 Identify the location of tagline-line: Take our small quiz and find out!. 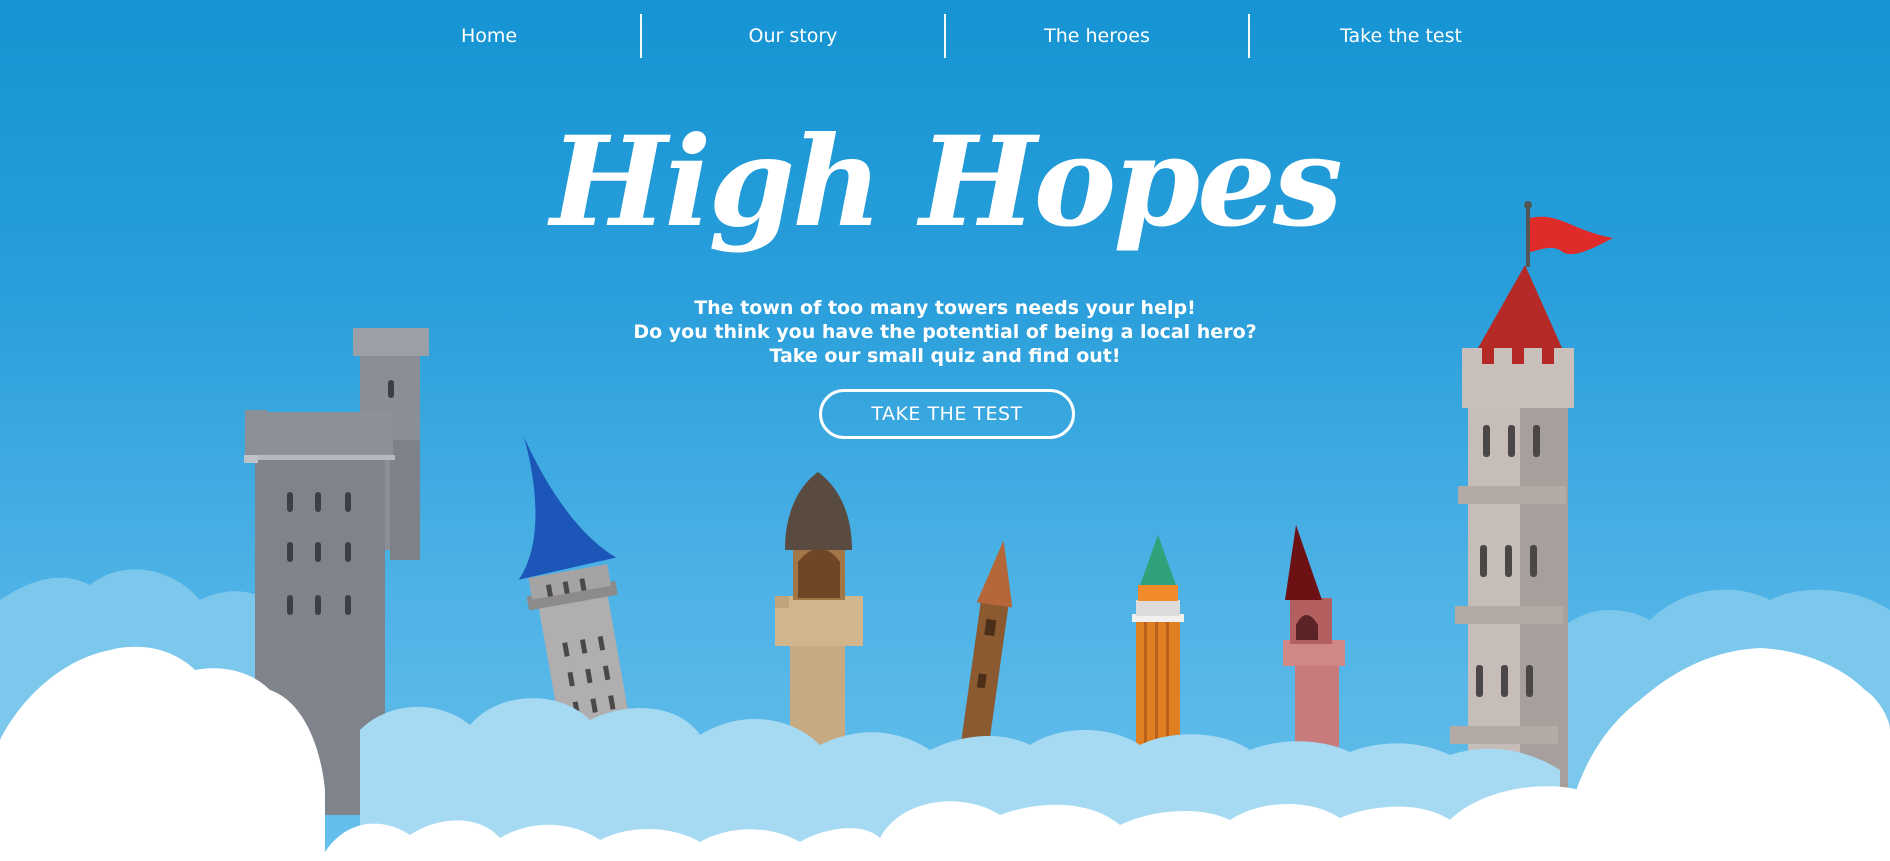
(945, 356).